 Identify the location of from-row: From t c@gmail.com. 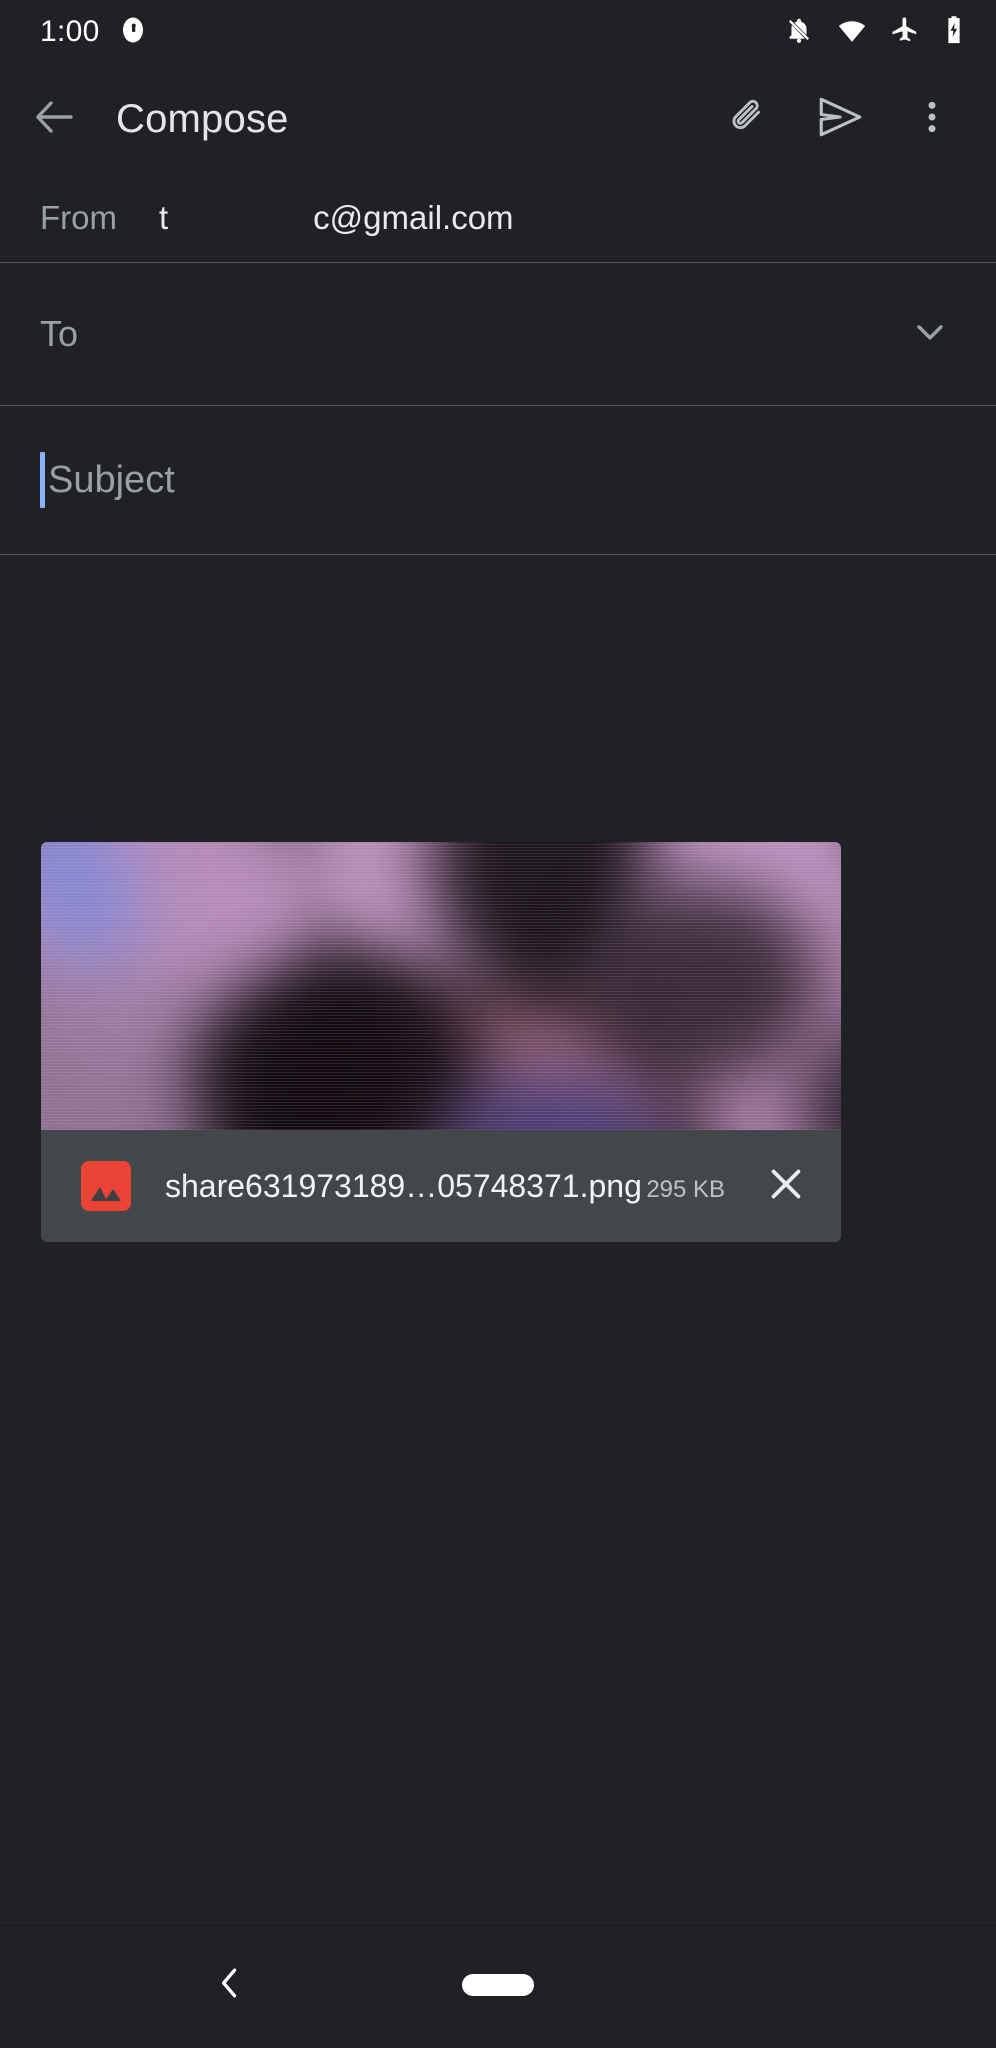
(498, 218).